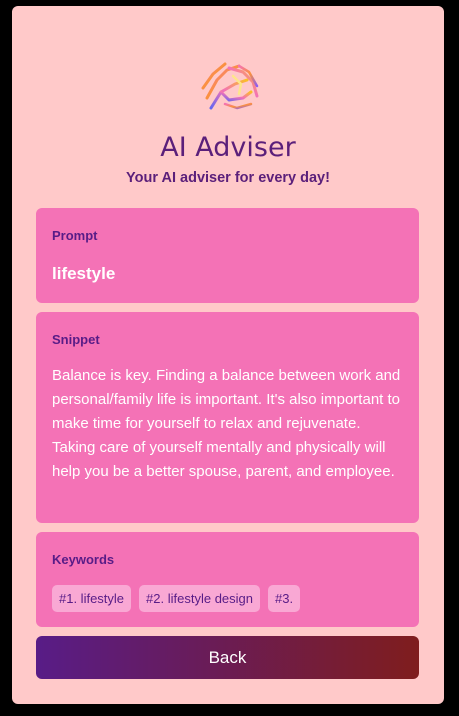 Image resolution: width=459 pixels, height=716 pixels. What do you see at coordinates (227, 657) in the screenshot?
I see `back-button: Back` at bounding box center [227, 657].